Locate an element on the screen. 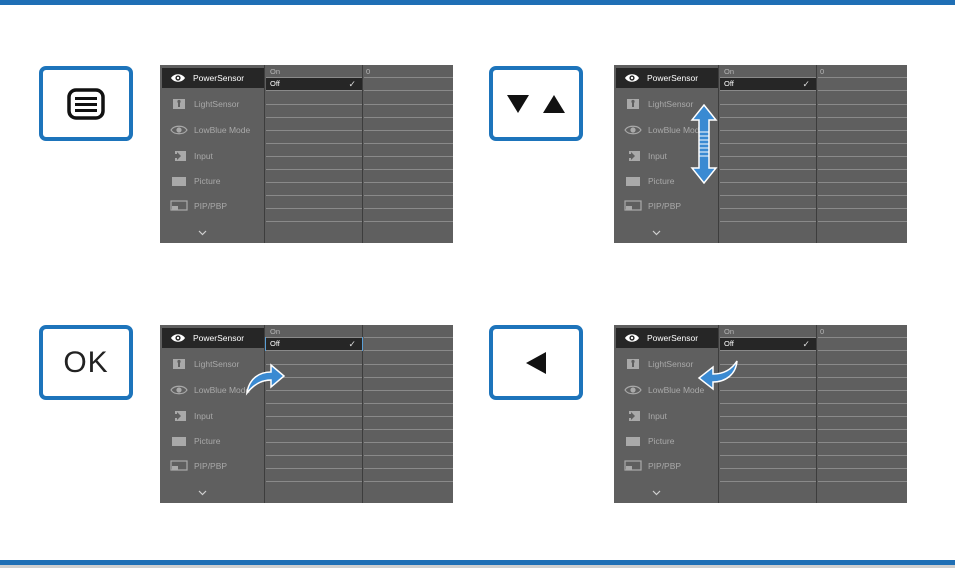  osd-option-label: On is located at coordinates (729, 331).